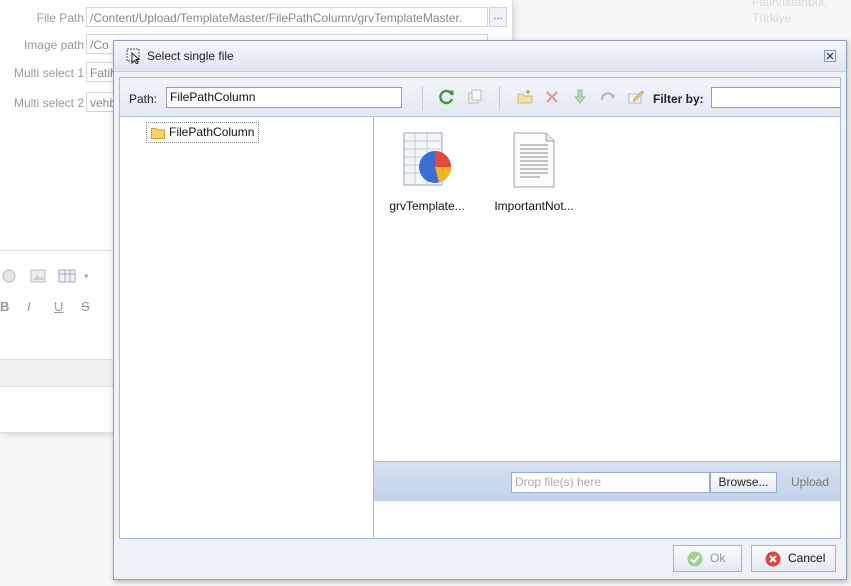 The image size is (851, 586). I want to click on cancel-button: Cancel, so click(793, 558).